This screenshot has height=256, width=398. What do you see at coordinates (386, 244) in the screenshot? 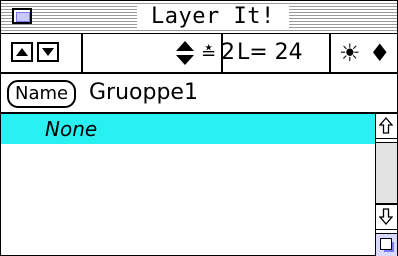
I see `resize-box-icon` at bounding box center [386, 244].